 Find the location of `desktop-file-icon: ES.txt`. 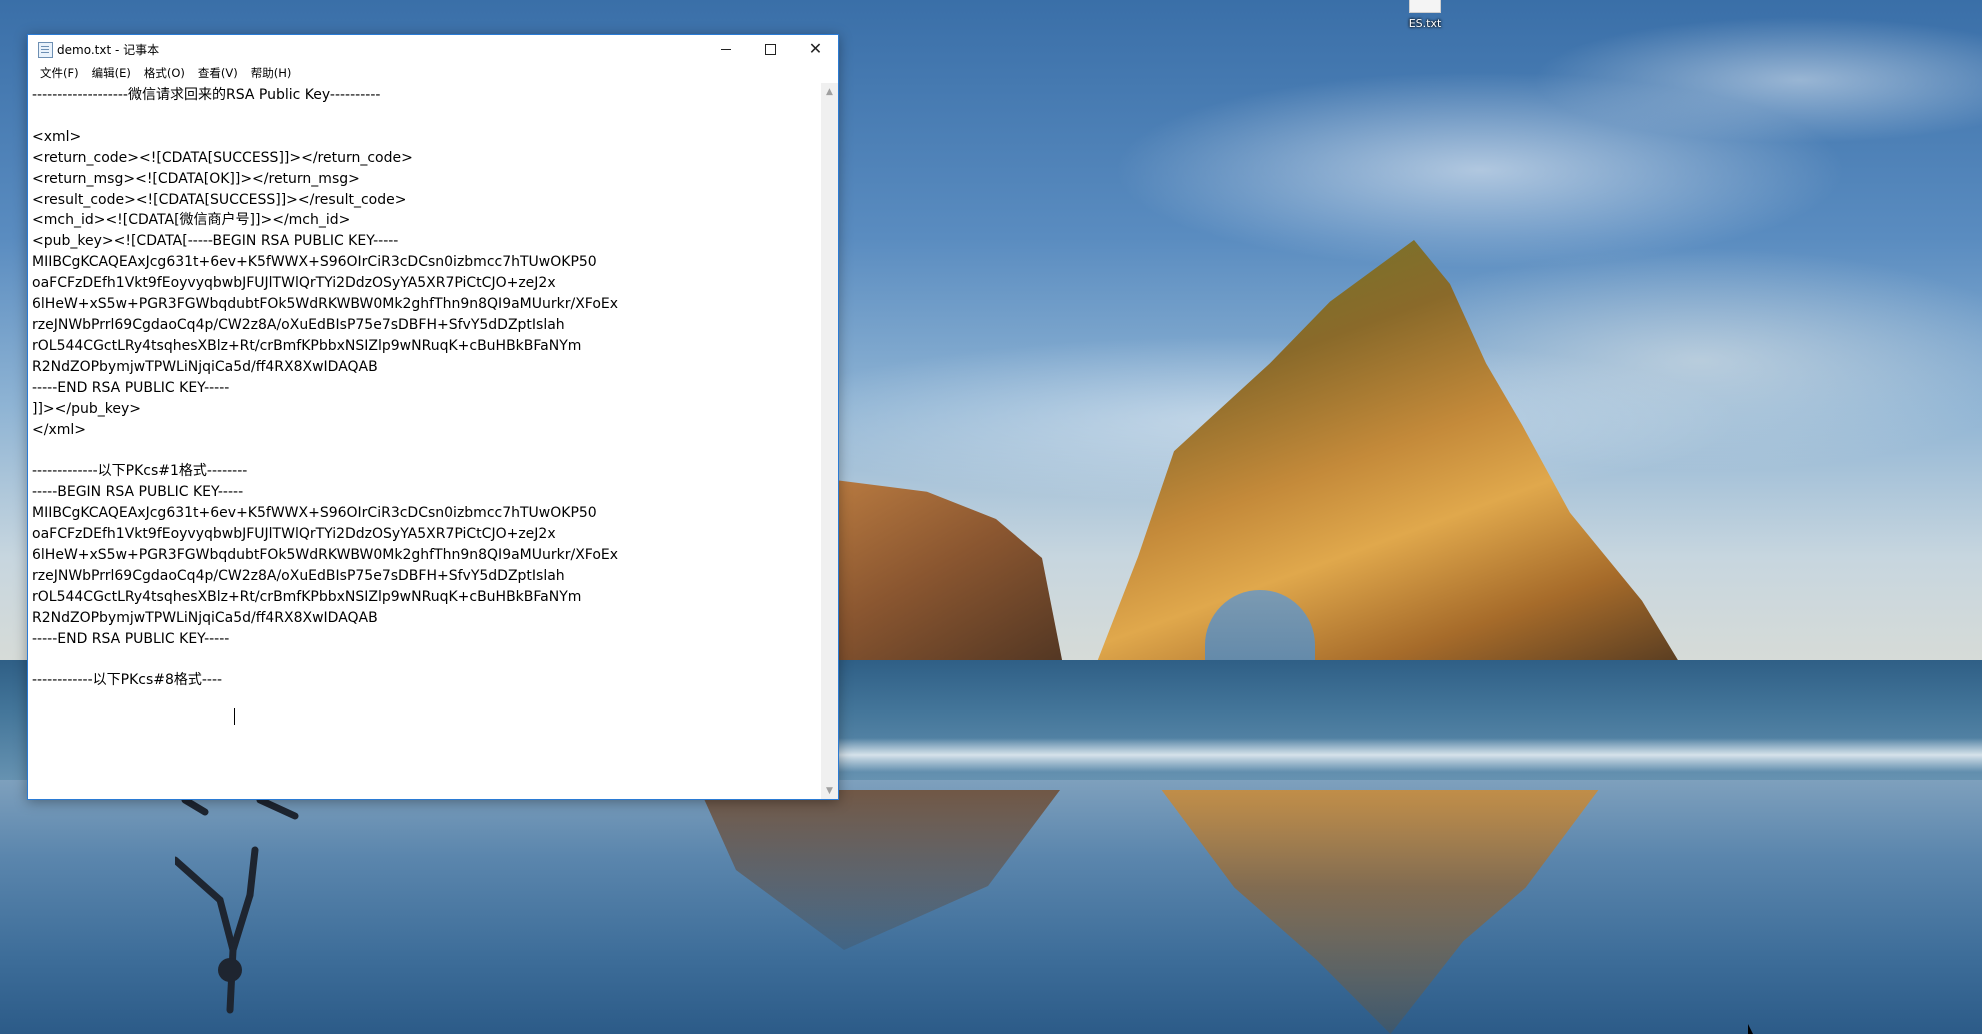

desktop-file-icon: ES.txt is located at coordinates (1425, 18).